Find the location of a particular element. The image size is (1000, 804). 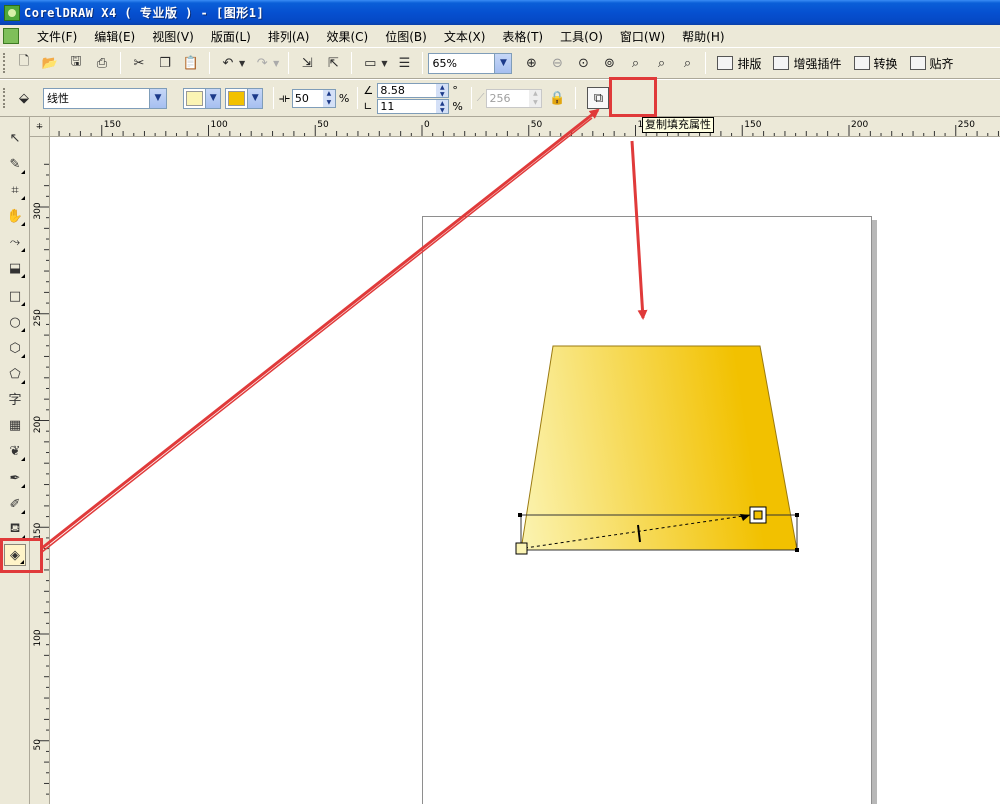

midpoint-spinner: 50 ▲ ▼ is located at coordinates (313, 98).